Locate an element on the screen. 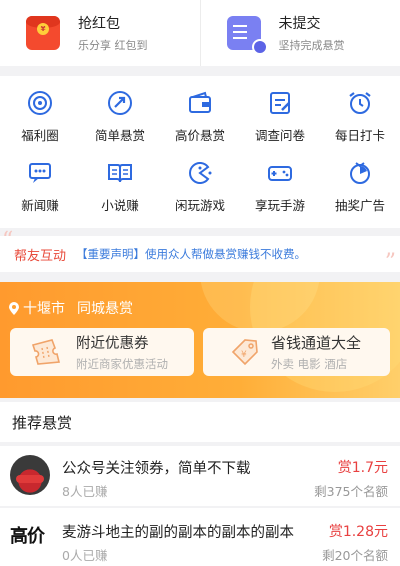 The image size is (400, 566). box-title: 省钱通道大全 is located at coordinates (316, 343).